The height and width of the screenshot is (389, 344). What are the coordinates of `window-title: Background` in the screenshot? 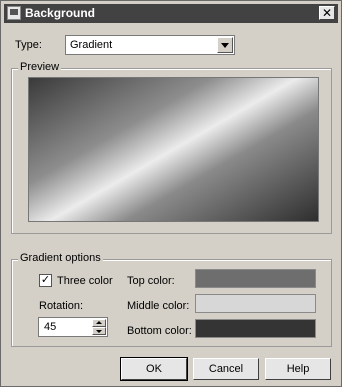 It's located at (60, 13).